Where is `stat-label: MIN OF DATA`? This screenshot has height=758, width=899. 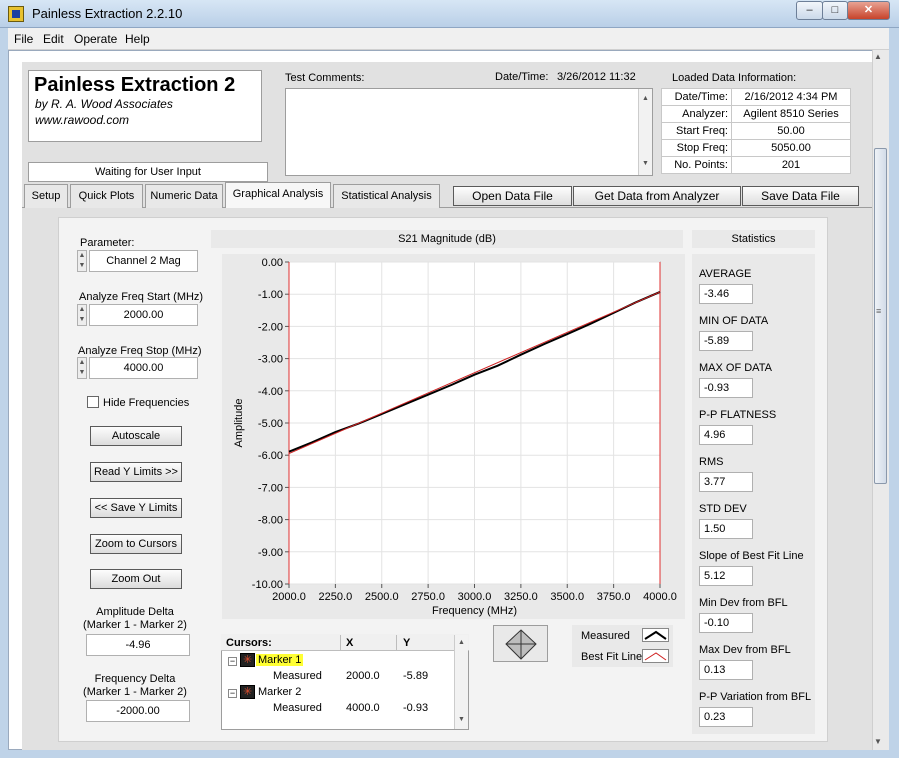
stat-label: MIN OF DATA is located at coordinates (734, 321).